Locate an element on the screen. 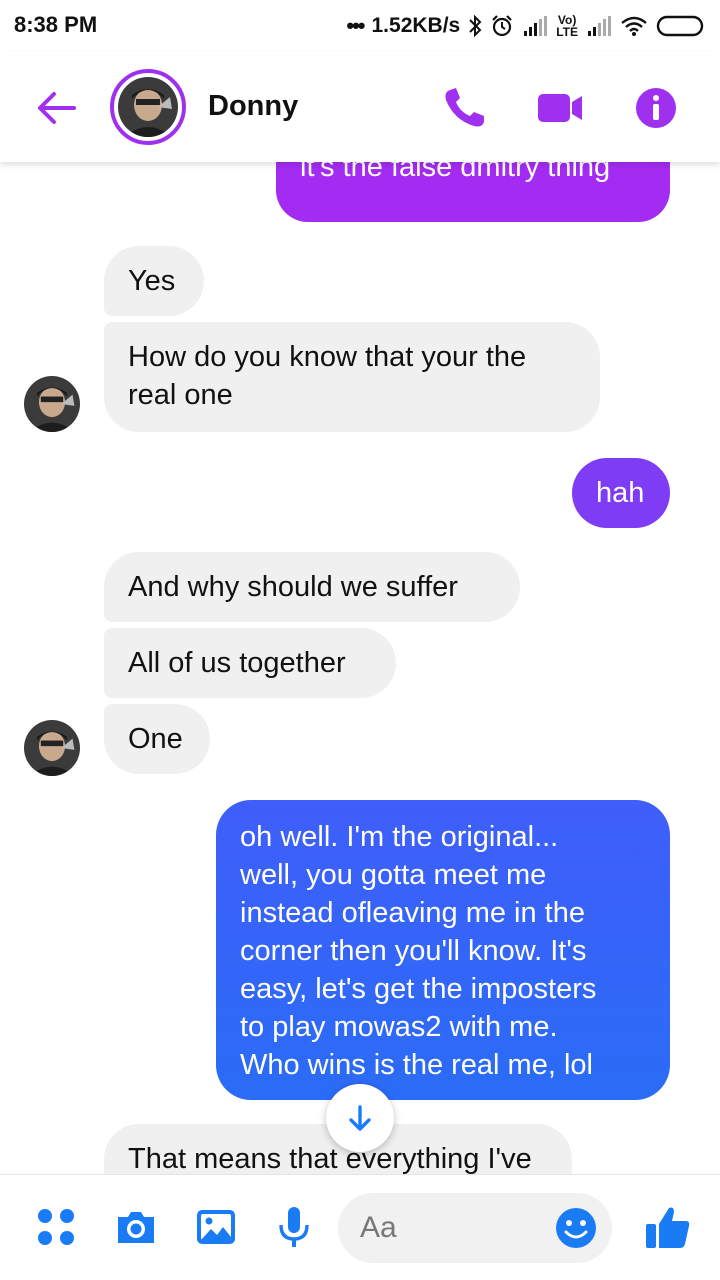 The width and height of the screenshot is (720, 1280). arrow-down-icon is located at coordinates (360, 1118).